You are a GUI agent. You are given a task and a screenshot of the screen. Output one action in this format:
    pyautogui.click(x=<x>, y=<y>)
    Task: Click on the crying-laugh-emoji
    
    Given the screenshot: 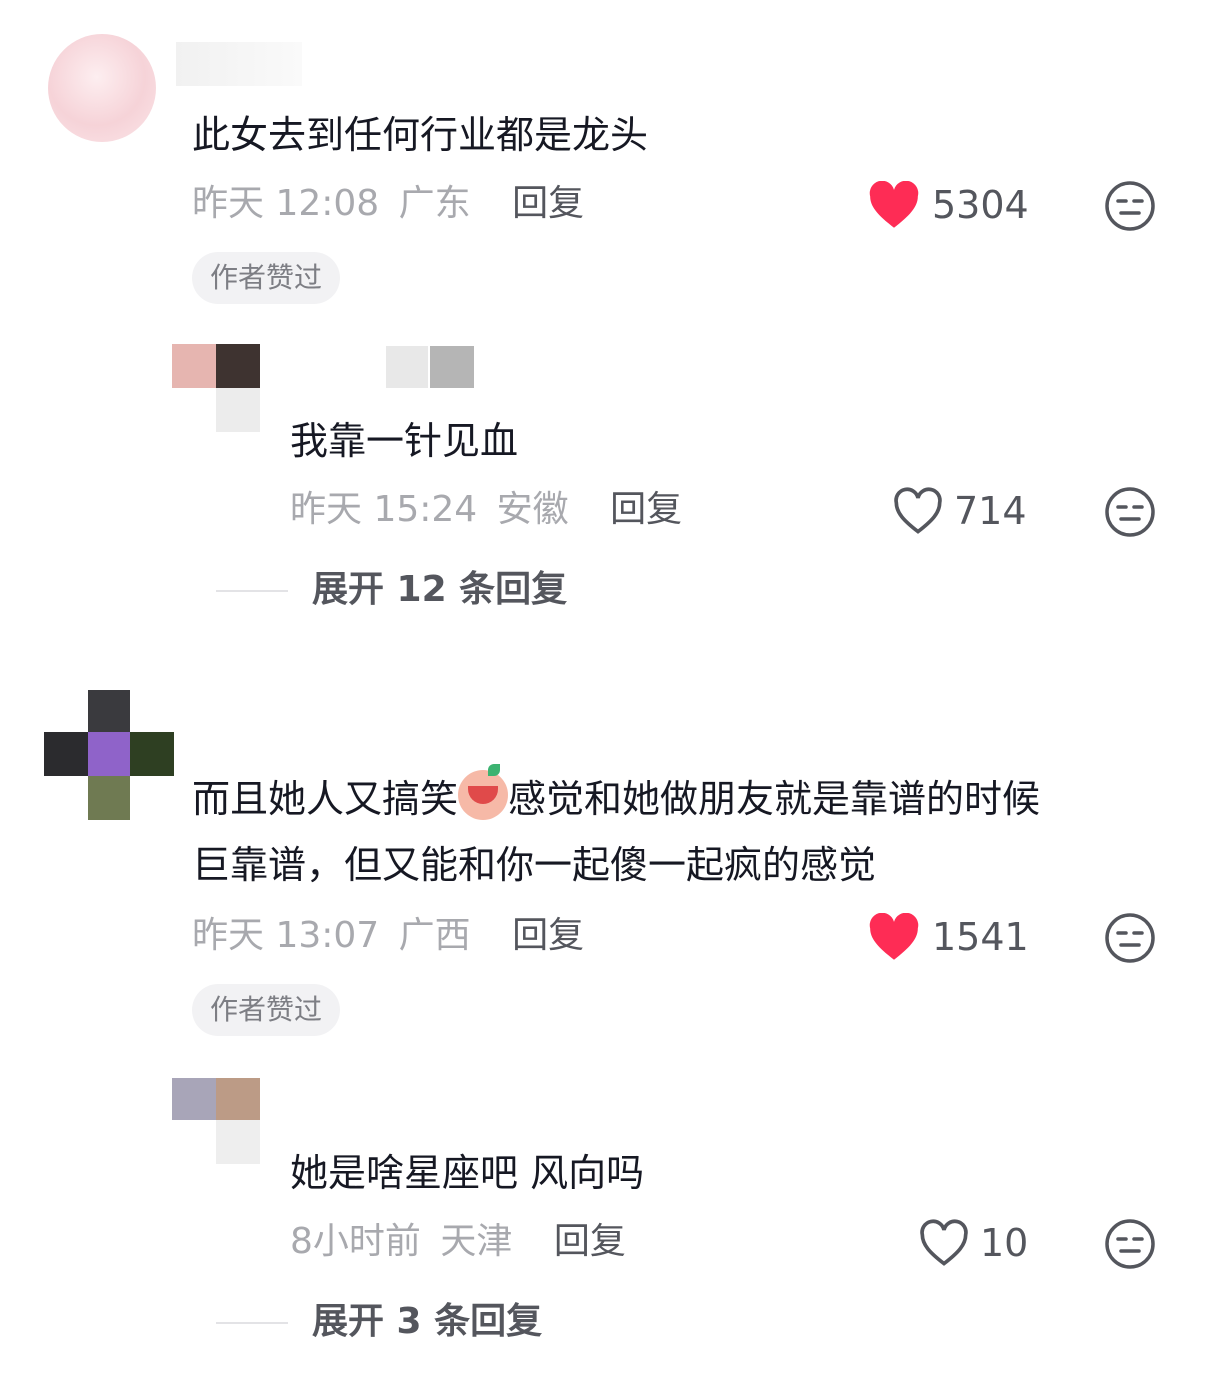 What is the action you would take?
    pyautogui.click(x=483, y=792)
    